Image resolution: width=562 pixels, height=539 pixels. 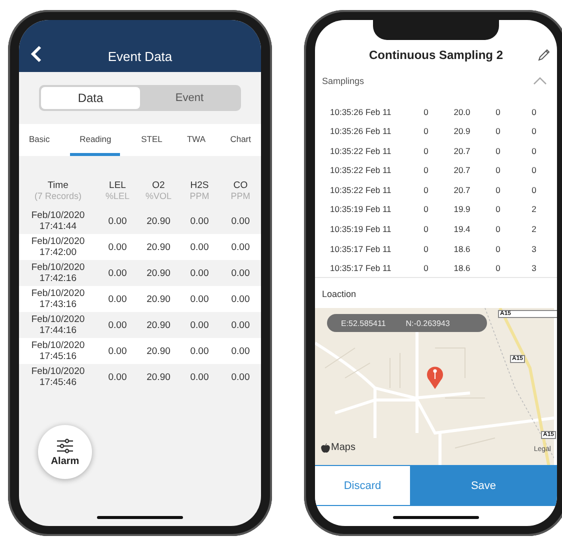 What do you see at coordinates (189, 98) in the screenshot?
I see `segment-tab: Event` at bounding box center [189, 98].